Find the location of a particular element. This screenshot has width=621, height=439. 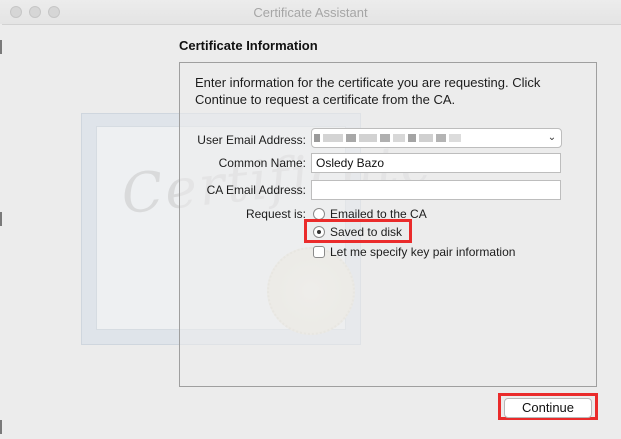

saved-to-disk-highlight is located at coordinates (358, 231).